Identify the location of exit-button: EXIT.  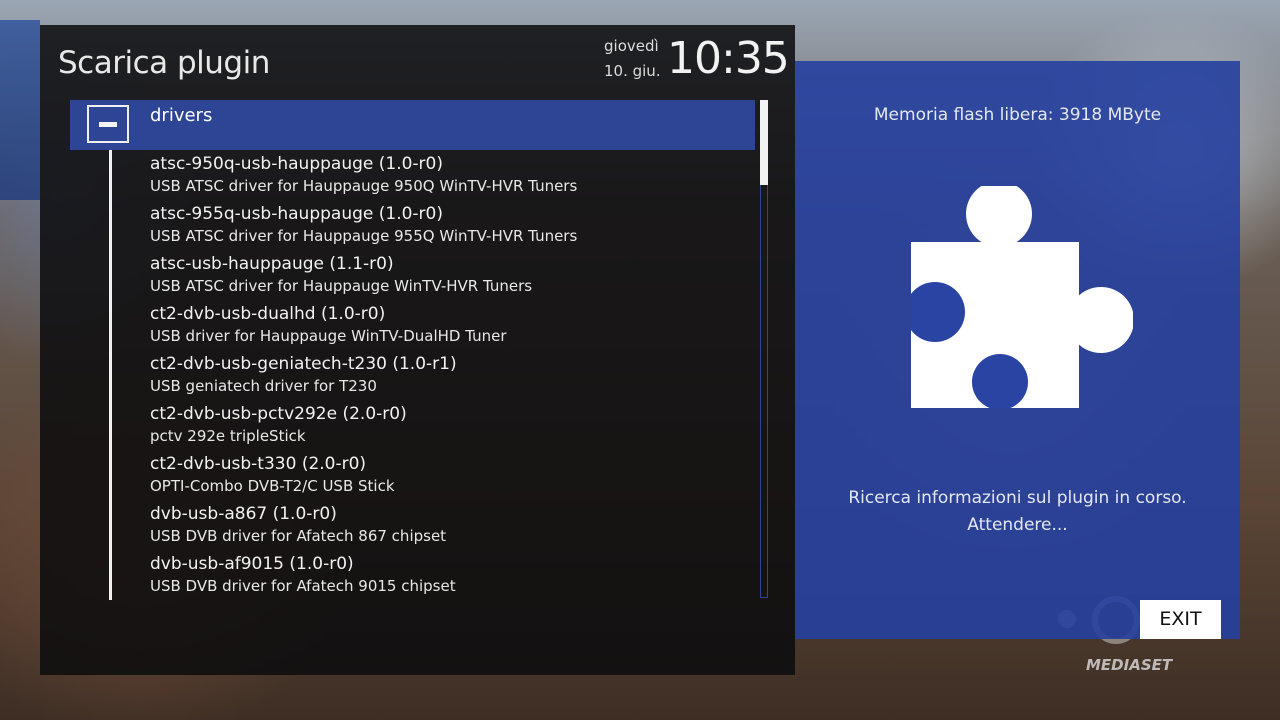
(1180, 619).